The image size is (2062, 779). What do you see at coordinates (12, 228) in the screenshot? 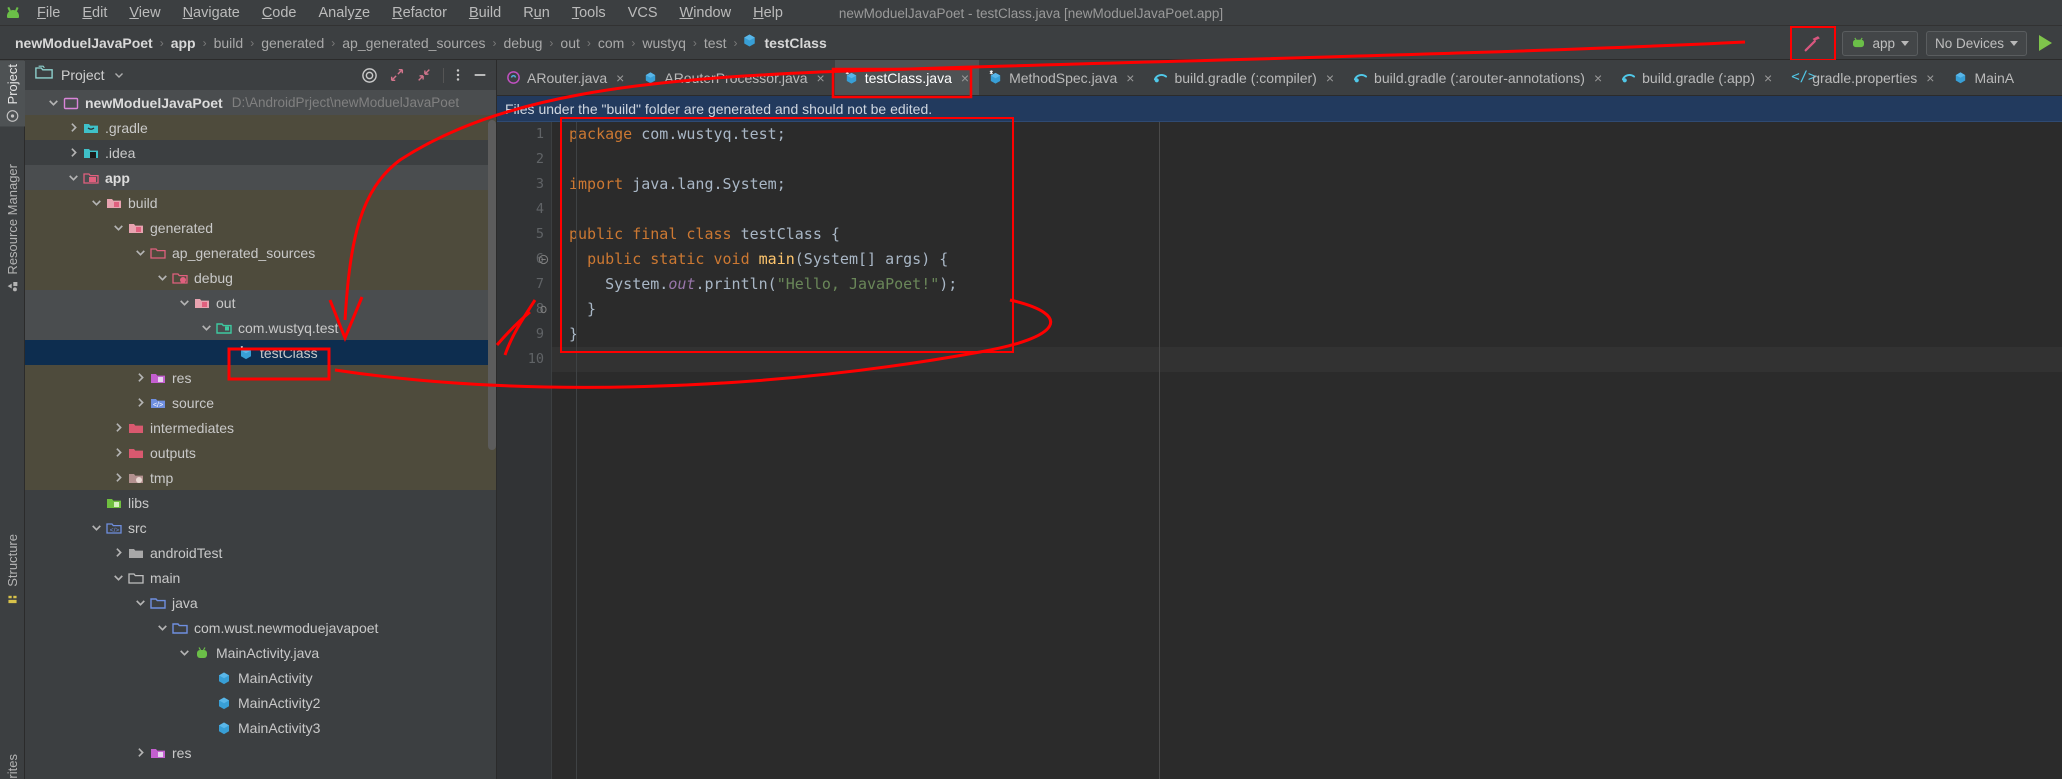
I see `sidebar-tab-resource-manager: Resource Manager` at bounding box center [12, 228].